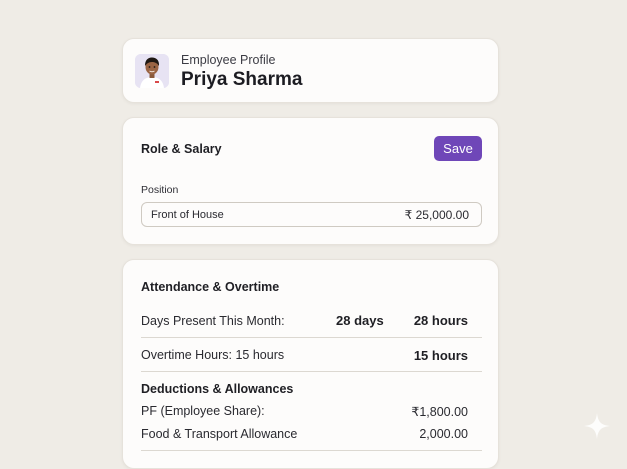 The height and width of the screenshot is (469, 627). Describe the element at coordinates (210, 287) in the screenshot. I see `attendance-title: Attendance & Overtime` at that location.